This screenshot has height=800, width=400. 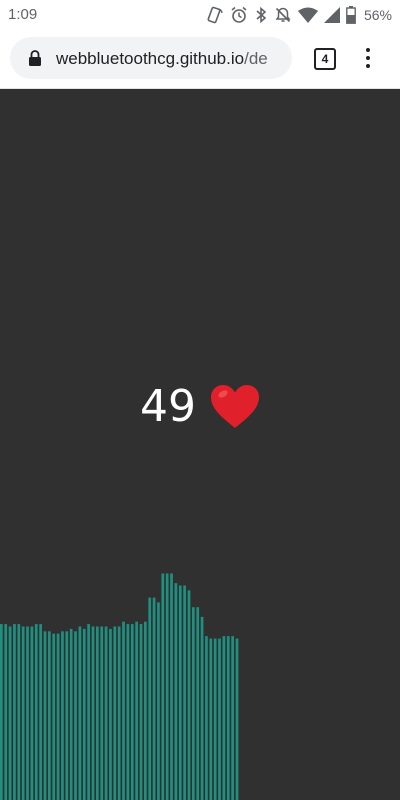 I want to click on heart-rate-value: 49, so click(x=168, y=406).